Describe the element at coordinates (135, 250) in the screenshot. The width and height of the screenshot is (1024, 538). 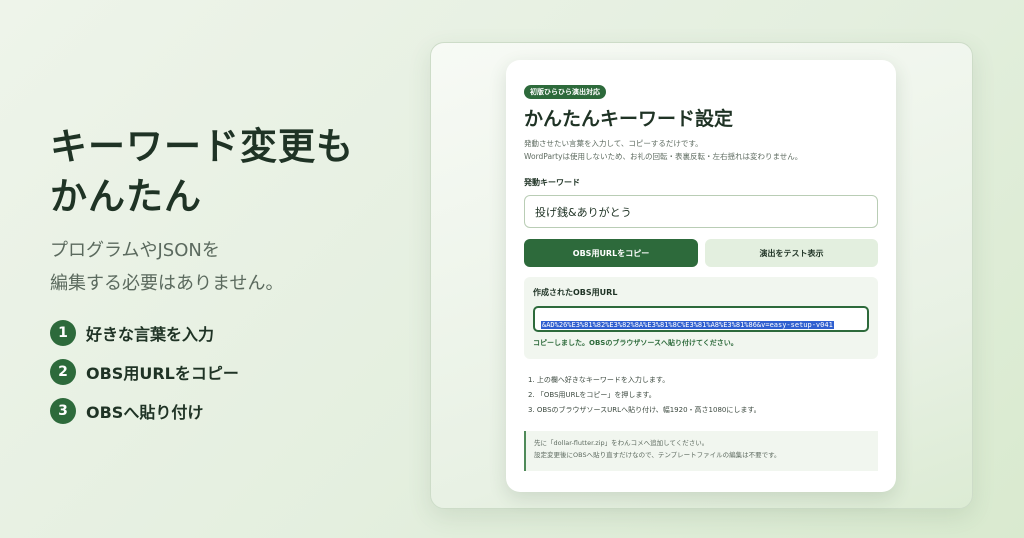
I see `hero-subtitle-line1: プログラムやJSONを` at that location.